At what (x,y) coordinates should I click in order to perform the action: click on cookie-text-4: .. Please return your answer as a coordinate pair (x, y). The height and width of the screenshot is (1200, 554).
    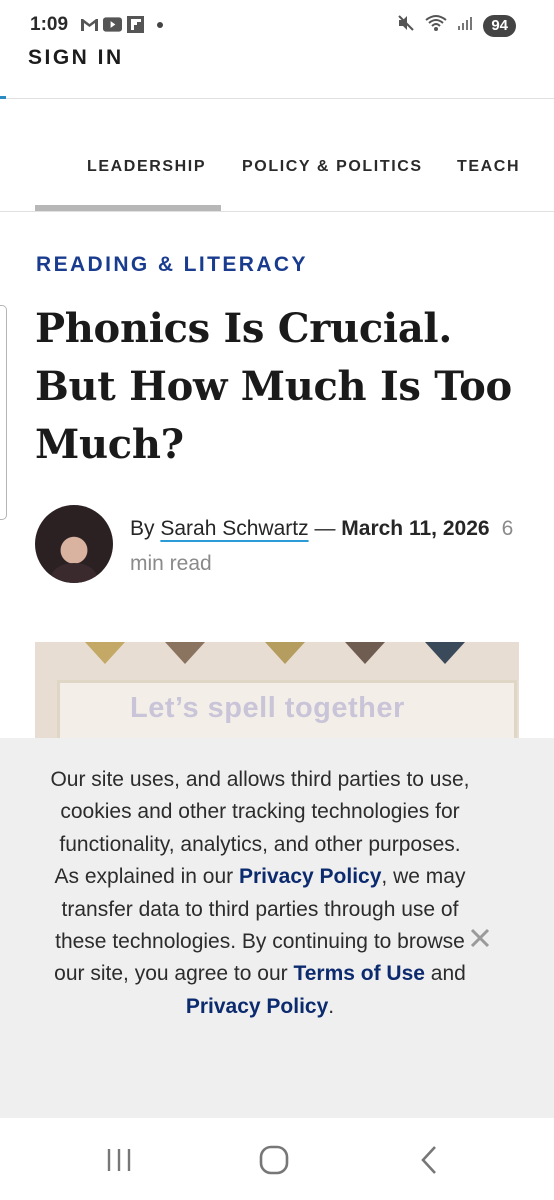
    Looking at the image, I should click on (331, 1006).